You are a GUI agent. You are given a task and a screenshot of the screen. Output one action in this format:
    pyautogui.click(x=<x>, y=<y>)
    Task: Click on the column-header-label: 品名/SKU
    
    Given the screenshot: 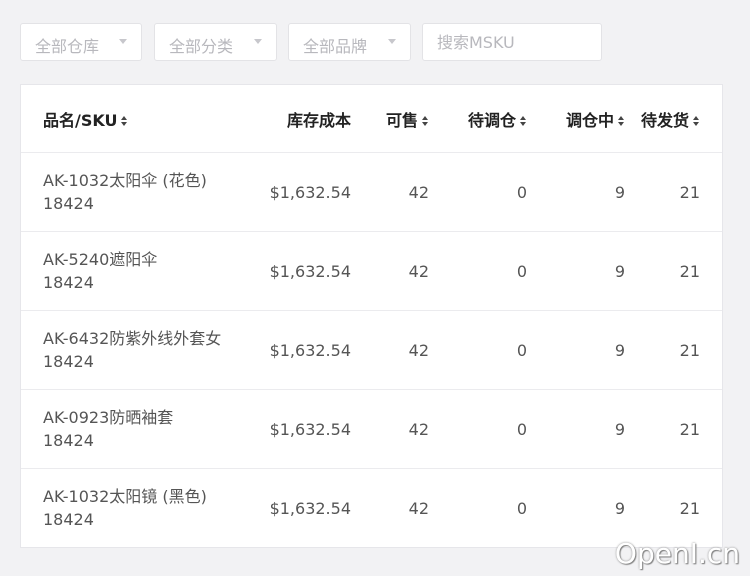 What is the action you would take?
    pyautogui.click(x=80, y=120)
    